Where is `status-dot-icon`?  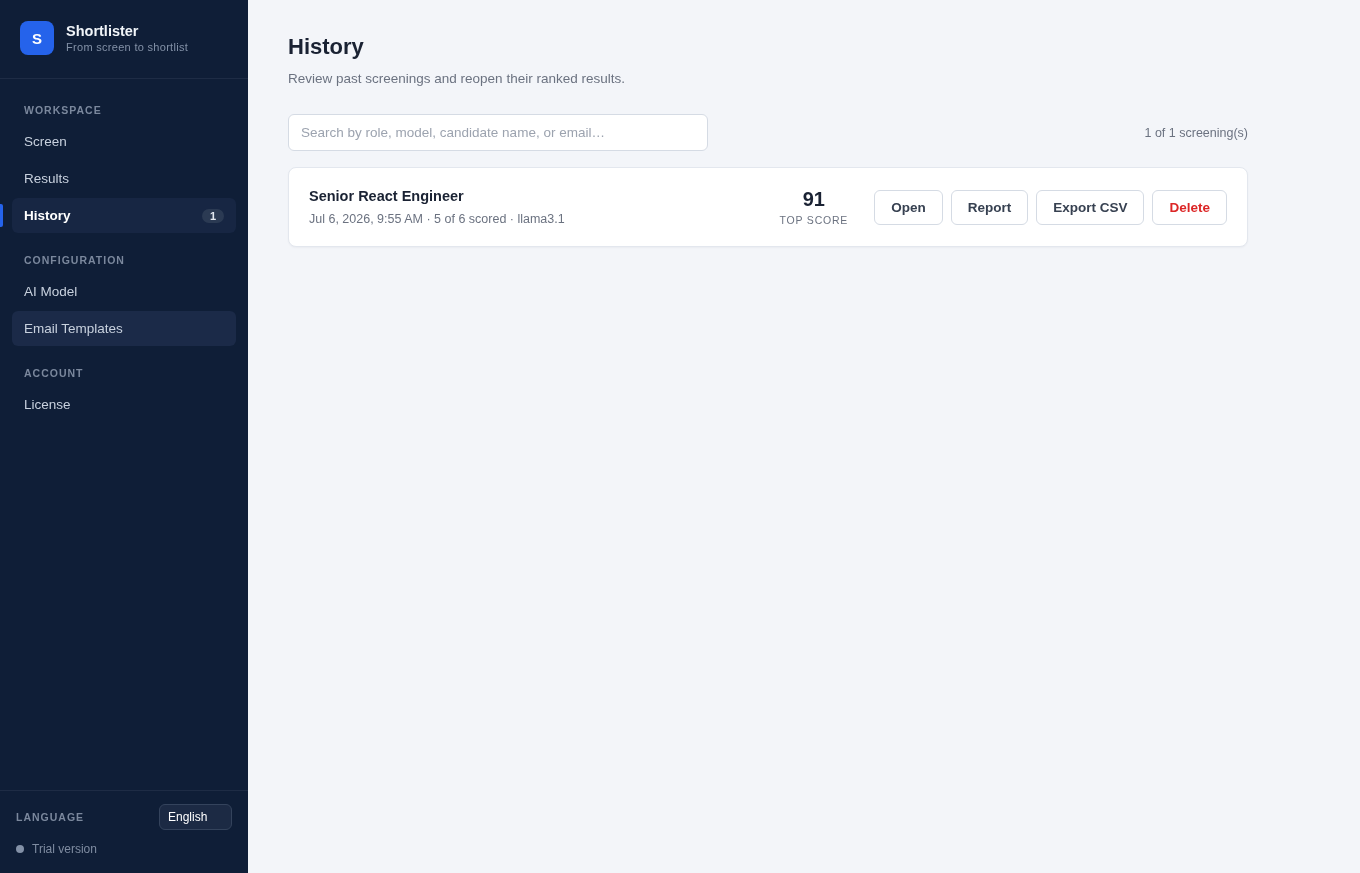 status-dot-icon is located at coordinates (20, 849).